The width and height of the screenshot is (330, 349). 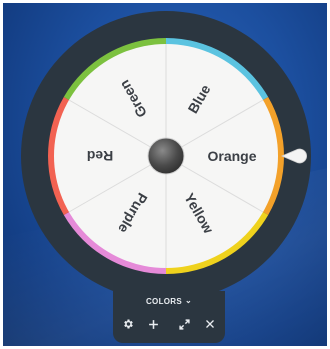 I want to click on spin-button, so click(x=166, y=156).